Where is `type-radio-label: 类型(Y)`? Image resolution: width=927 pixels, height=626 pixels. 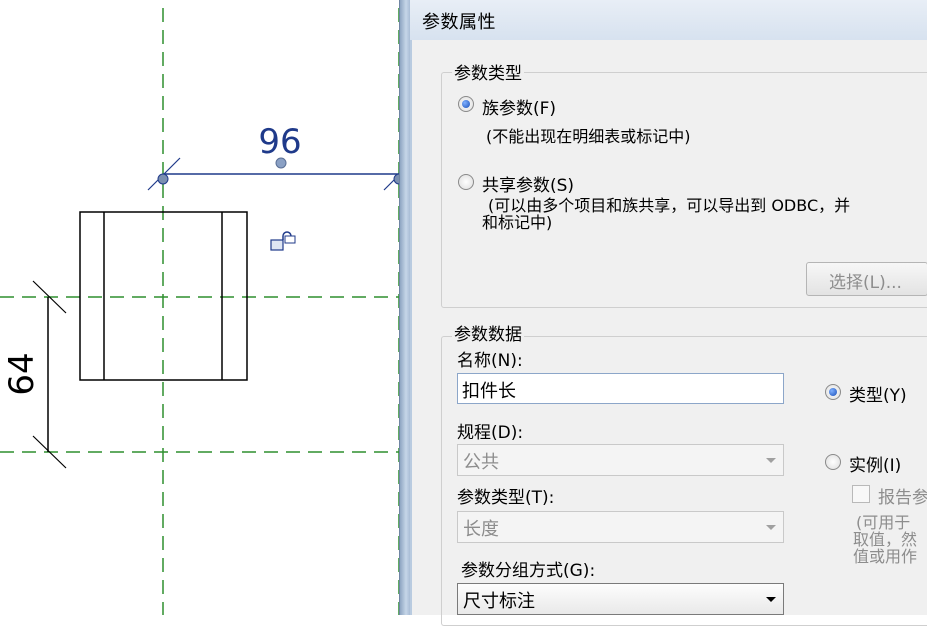
type-radio-label: 类型(Y) is located at coordinates (878, 393).